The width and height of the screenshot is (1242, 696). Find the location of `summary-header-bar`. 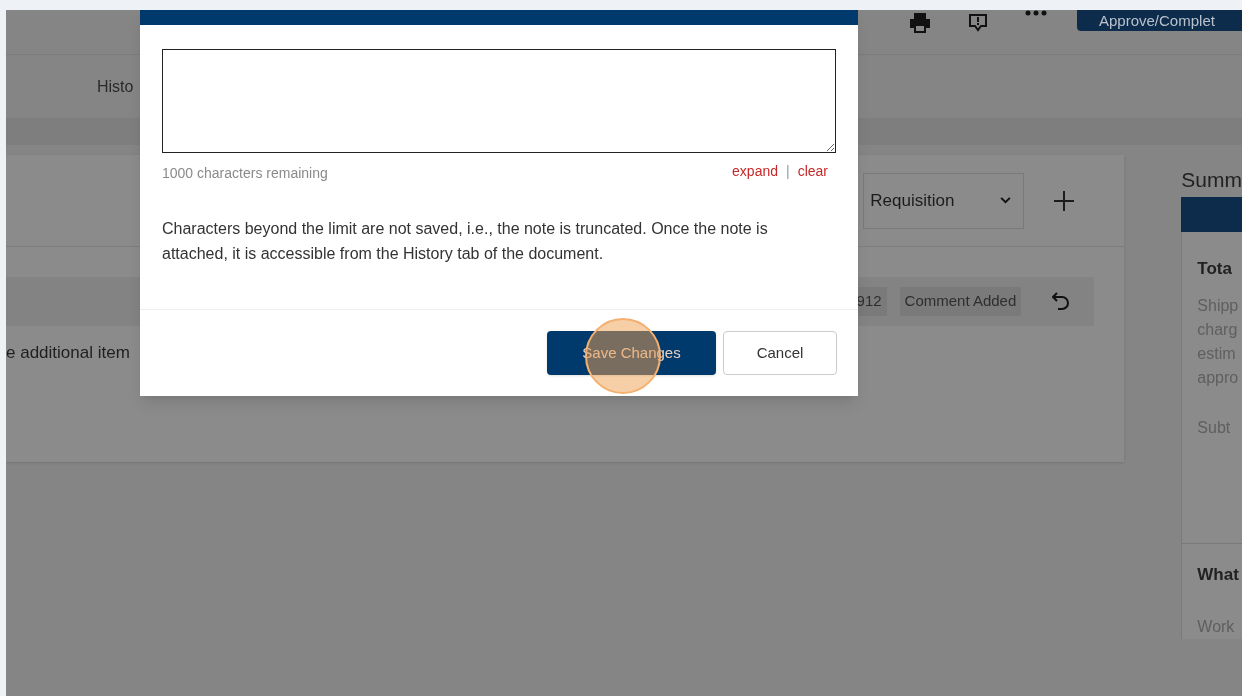

summary-header-bar is located at coordinates (1211, 214).